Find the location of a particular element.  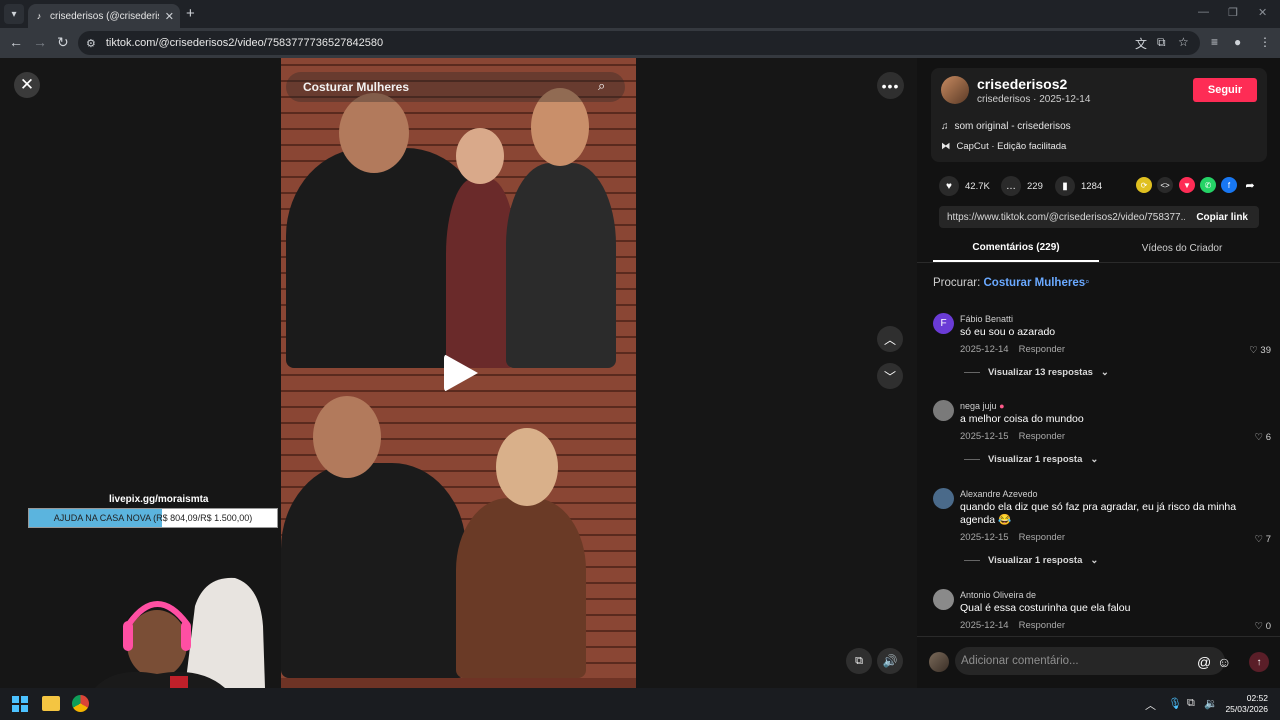

comment-username: Alexandre Azevedo is located at coordinates (999, 494).